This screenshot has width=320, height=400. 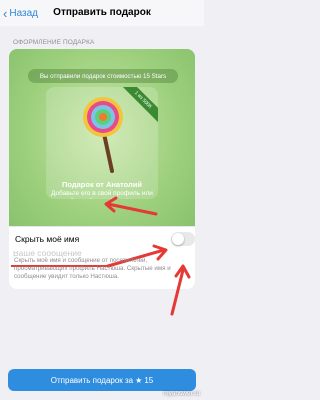 I want to click on page-title: Отправить подарок, so click(x=102, y=12).